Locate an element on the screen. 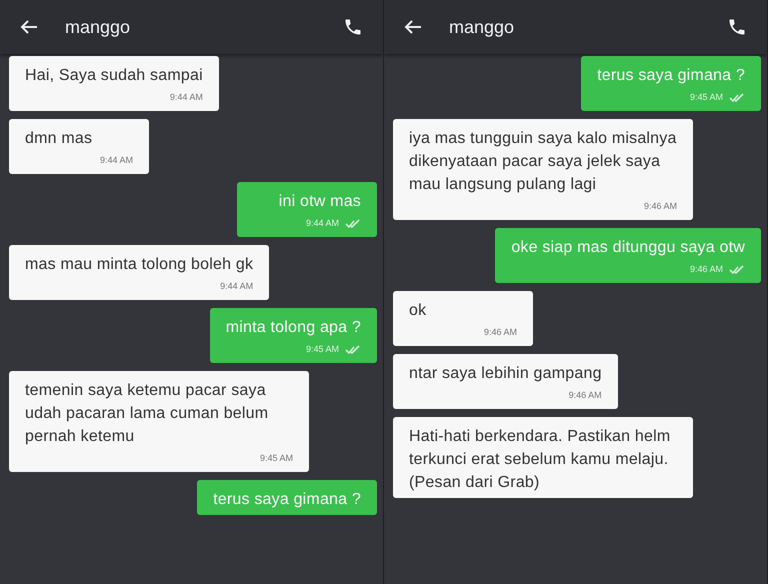  message-text: ok is located at coordinates (417, 311).